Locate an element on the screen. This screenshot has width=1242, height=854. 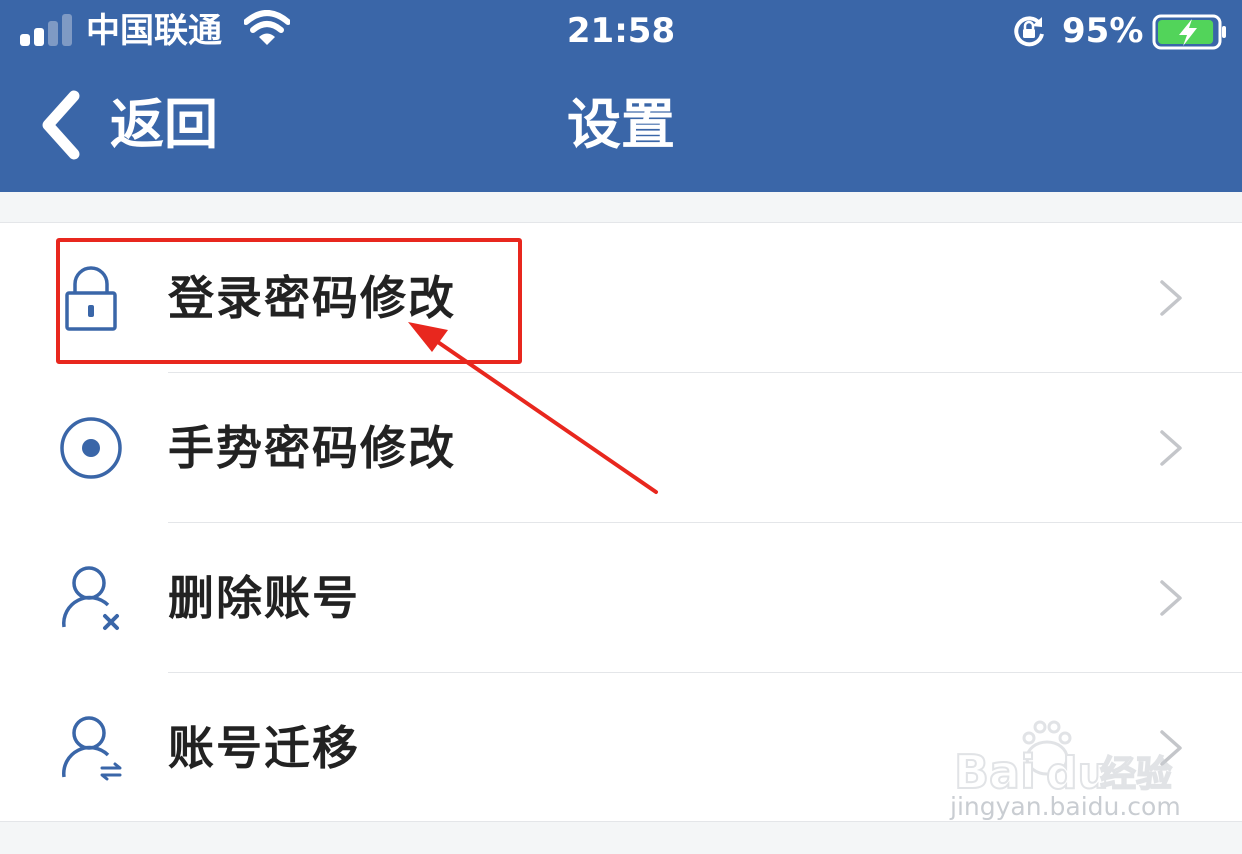
user-transfer-icon is located at coordinates (92, 748).